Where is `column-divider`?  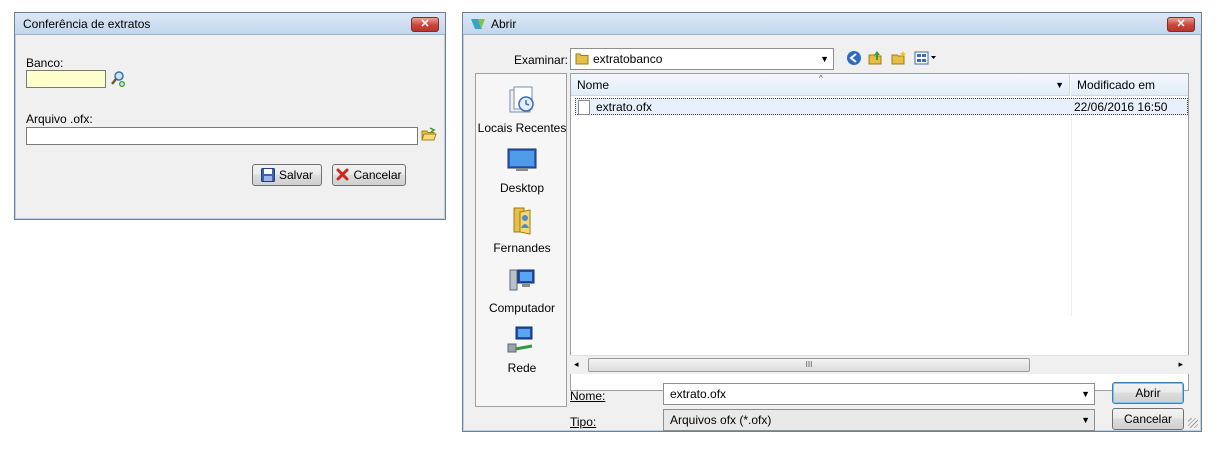
column-divider is located at coordinates (1071, 206).